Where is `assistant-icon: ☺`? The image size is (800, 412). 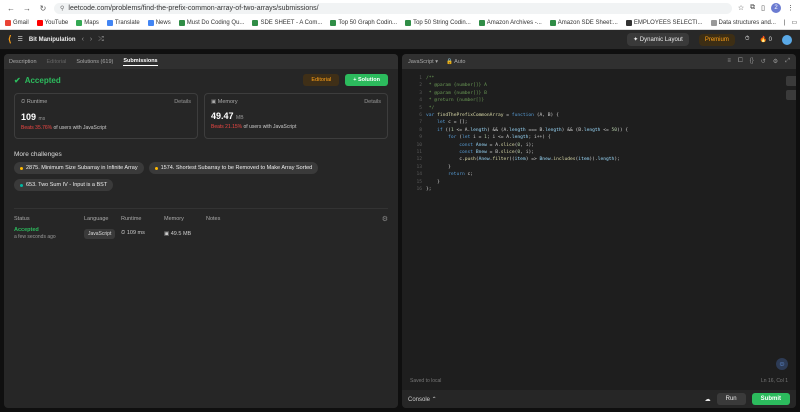
assistant-icon: ☺ is located at coordinates (782, 364).